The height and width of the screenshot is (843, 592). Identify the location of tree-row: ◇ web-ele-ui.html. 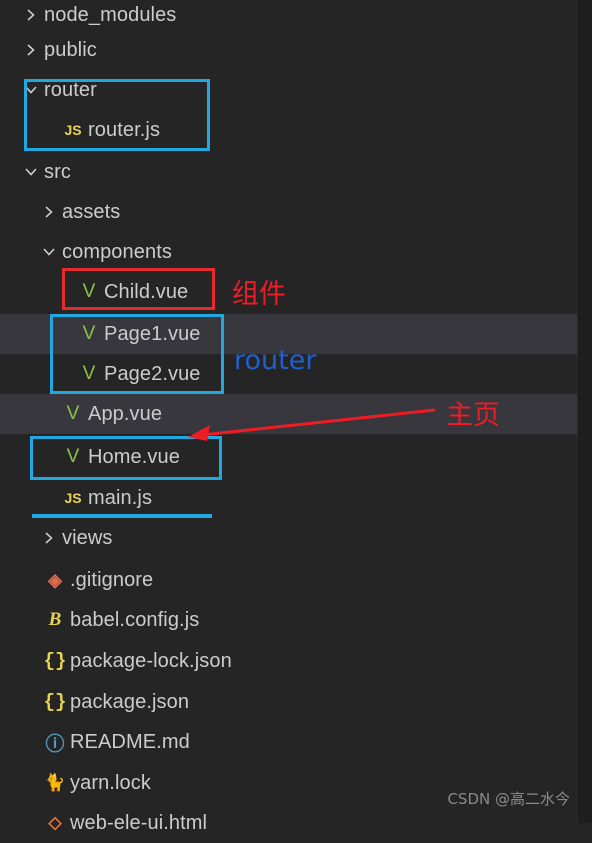
(289, 823).